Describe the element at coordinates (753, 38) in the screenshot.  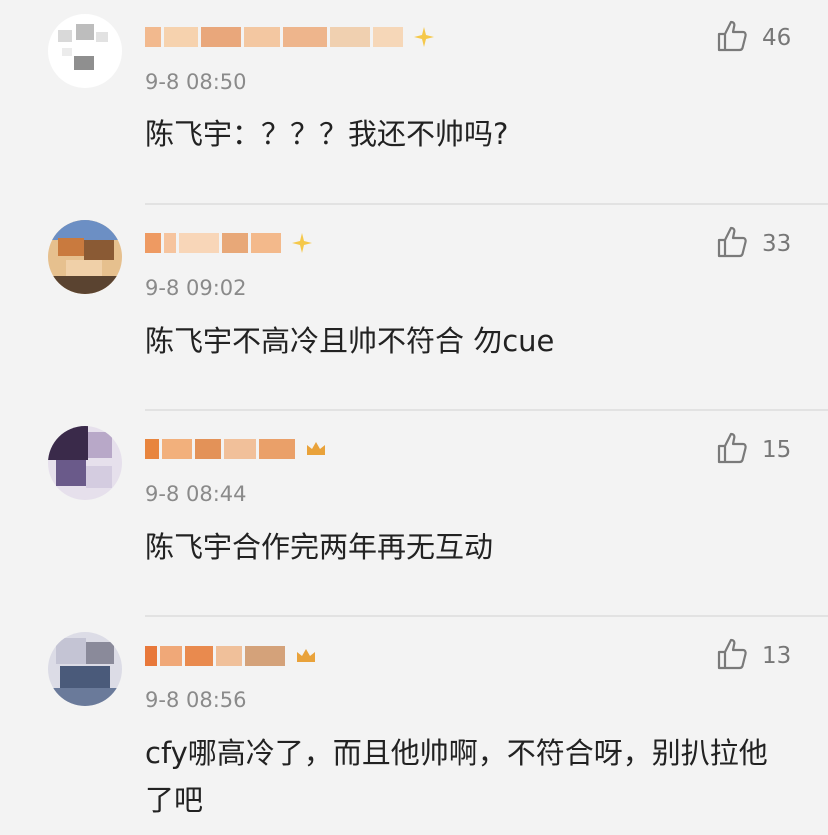
I see `like-button: 46` at that location.